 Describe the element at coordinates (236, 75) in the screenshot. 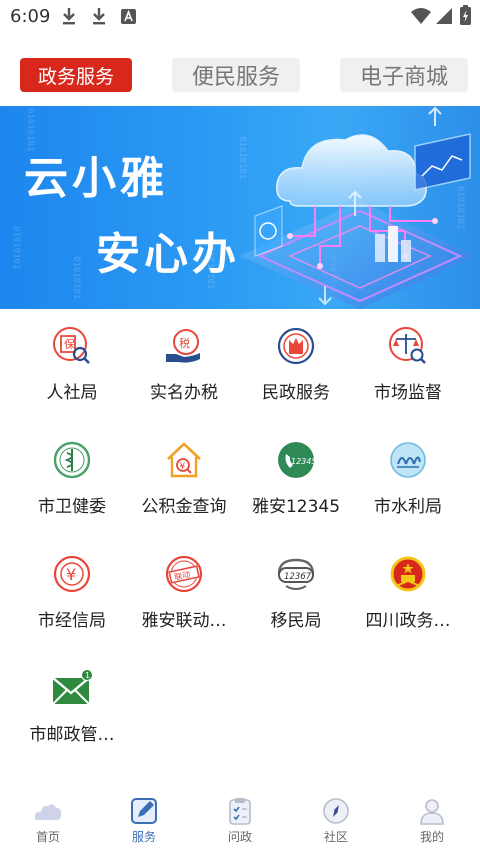

I see `tab-convenience-services: 便民服务` at that location.